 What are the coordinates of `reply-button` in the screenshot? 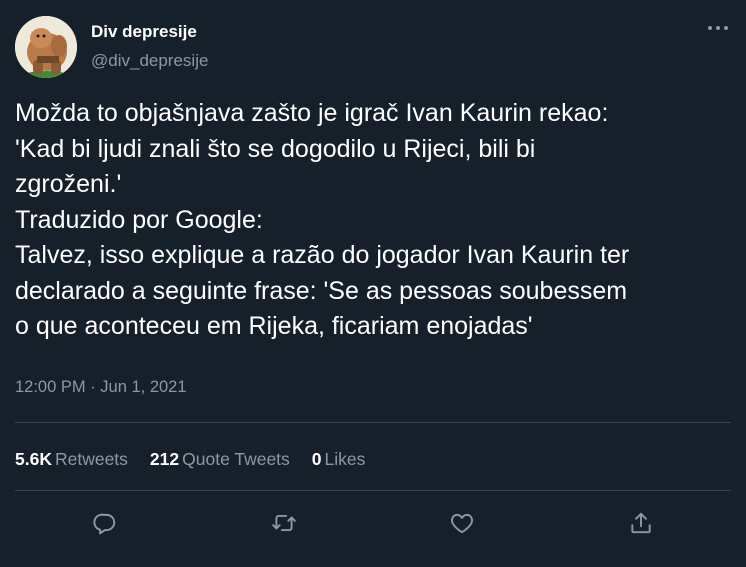 It's located at (105, 523).